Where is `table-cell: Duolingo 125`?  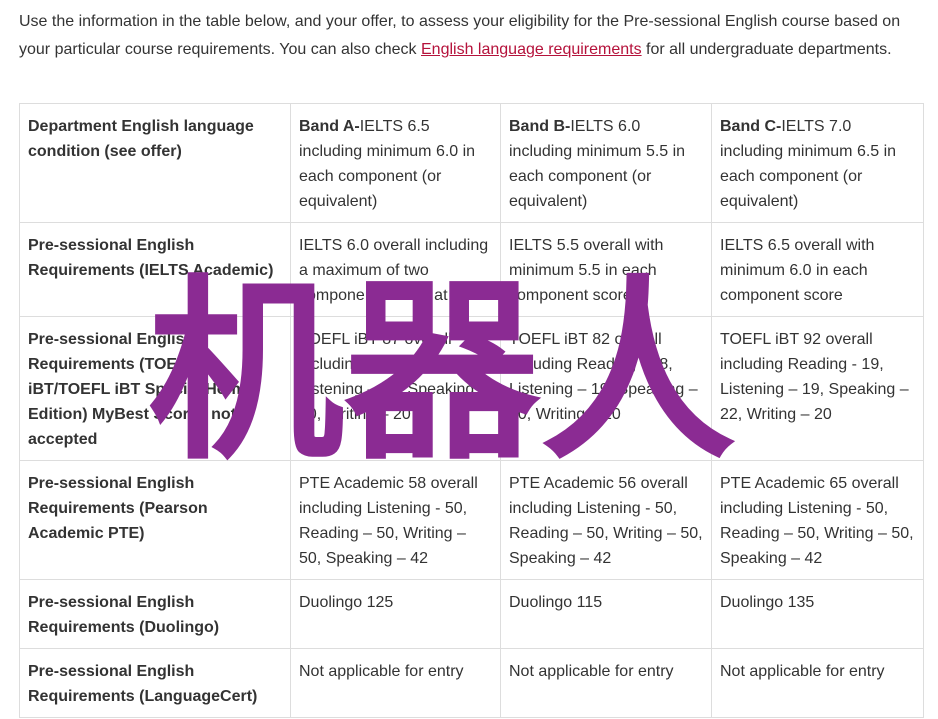 table-cell: Duolingo 125 is located at coordinates (395, 614).